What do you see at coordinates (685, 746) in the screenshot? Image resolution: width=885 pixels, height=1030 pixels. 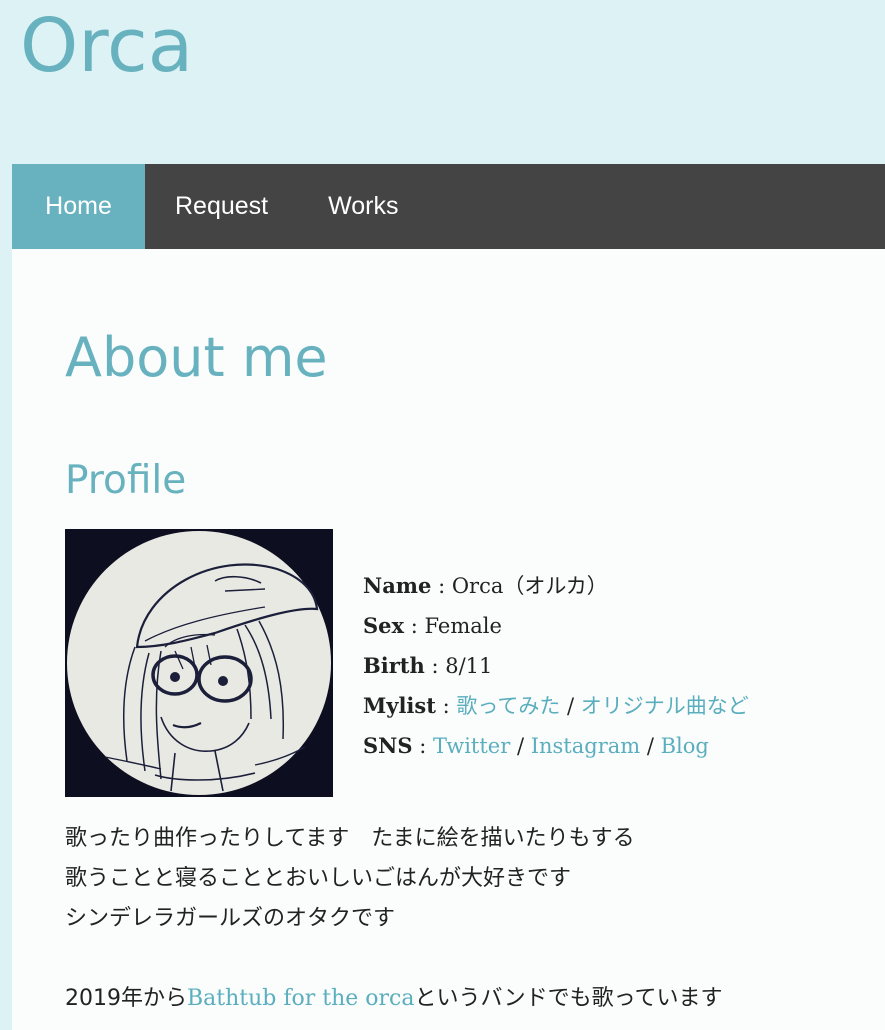 I see `sns-link-blog: Blog` at bounding box center [685, 746].